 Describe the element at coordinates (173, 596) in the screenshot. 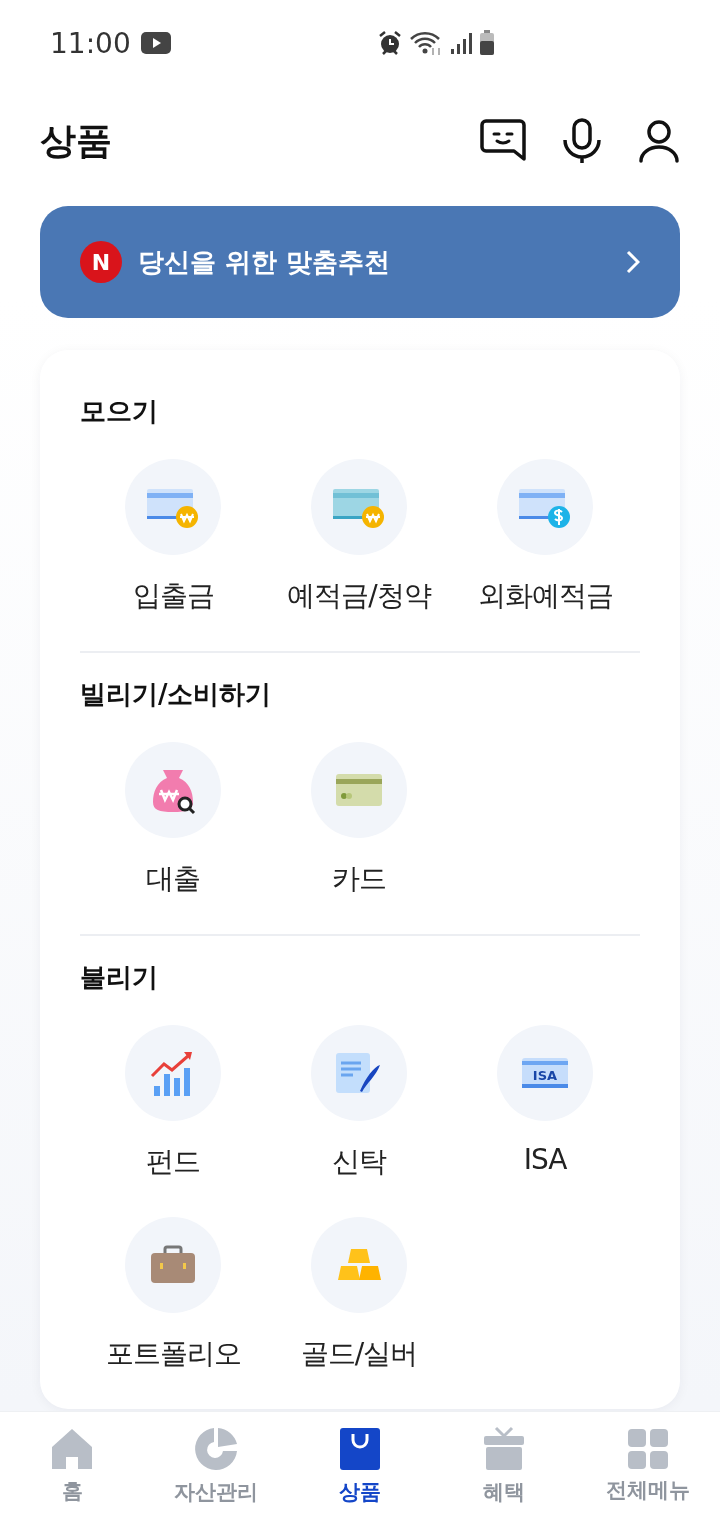

I see `product-label: 입출금` at that location.